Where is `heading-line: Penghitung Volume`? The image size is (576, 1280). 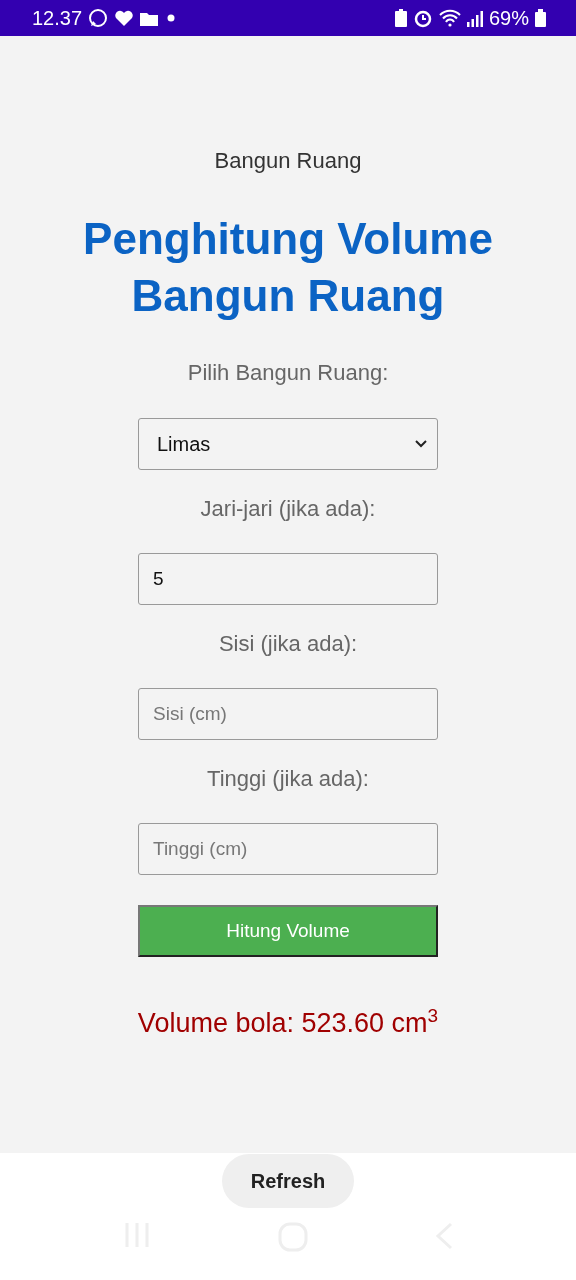
heading-line: Penghitung Volume is located at coordinates (288, 239).